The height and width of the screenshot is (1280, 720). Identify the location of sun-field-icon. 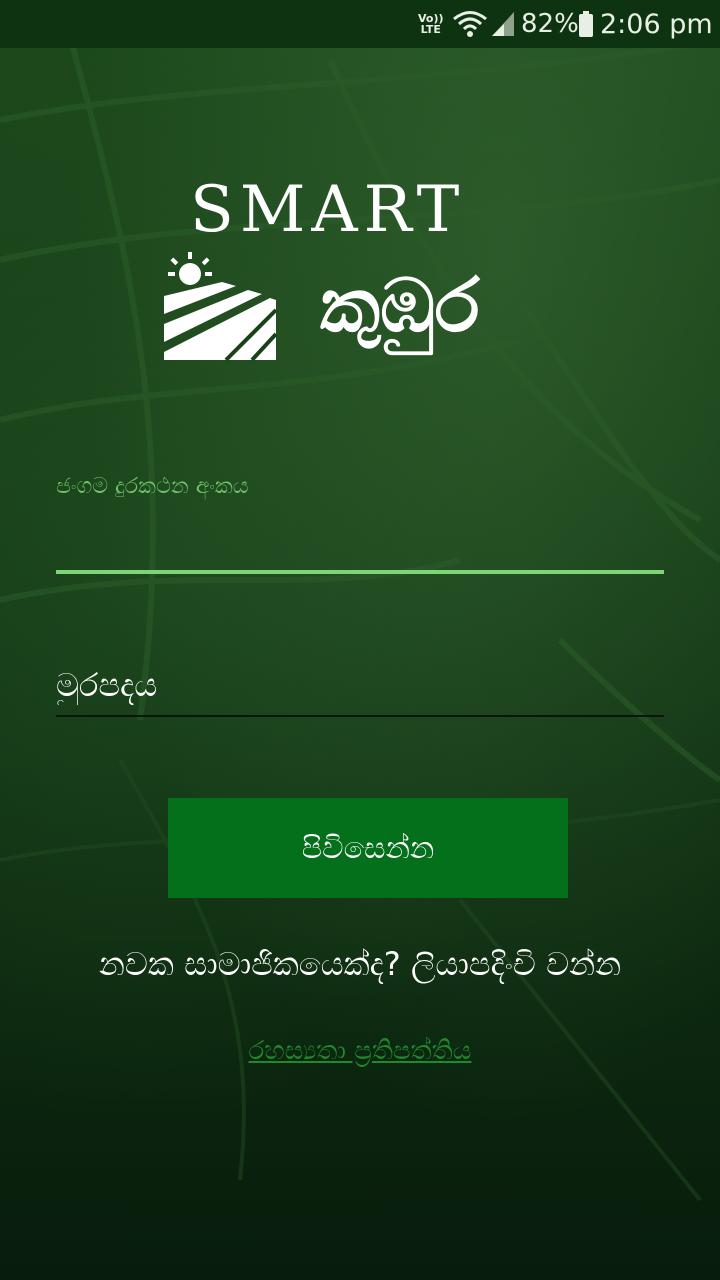
(222, 309).